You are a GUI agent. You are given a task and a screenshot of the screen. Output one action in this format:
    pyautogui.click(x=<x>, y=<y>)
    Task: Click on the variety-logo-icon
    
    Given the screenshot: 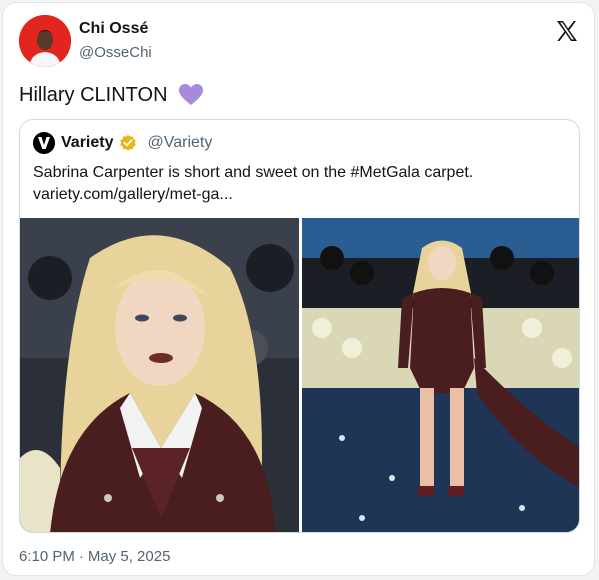 What is the action you would take?
    pyautogui.click(x=44, y=143)
    